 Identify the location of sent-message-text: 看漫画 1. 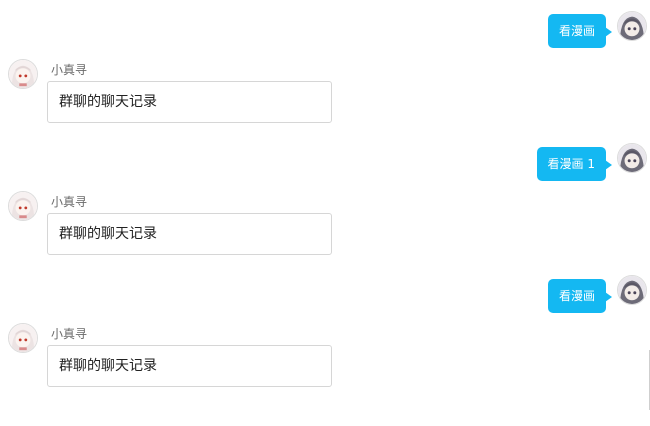
(571, 164).